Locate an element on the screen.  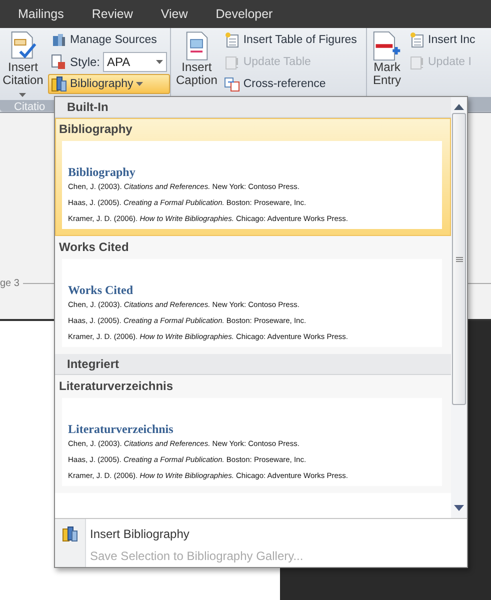
grip-icon is located at coordinates (459, 259).